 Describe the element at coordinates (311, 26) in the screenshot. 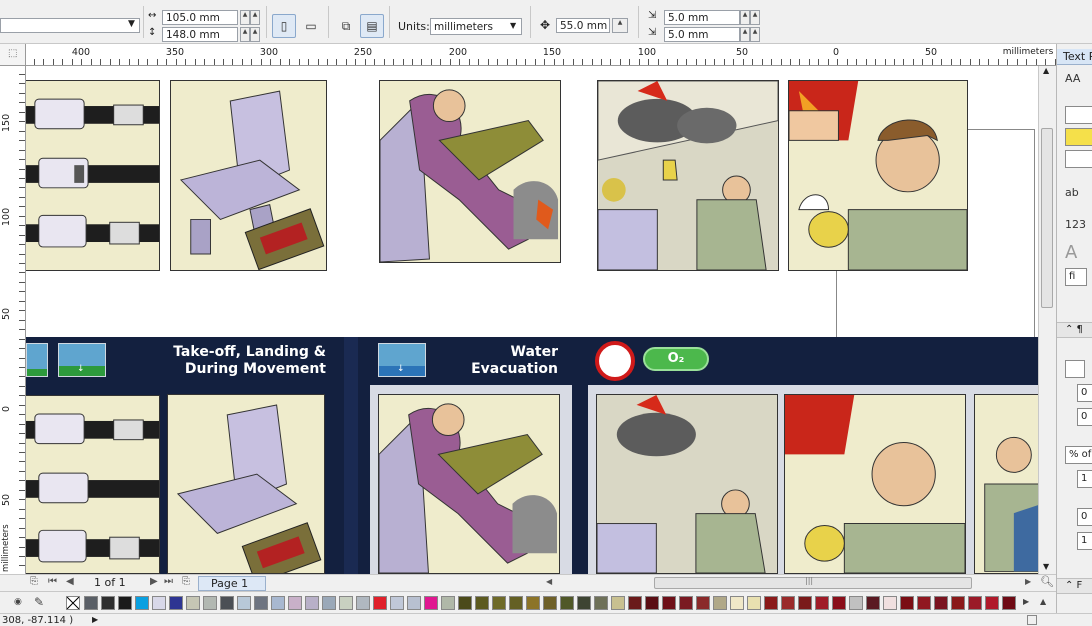

I see `landscape-icon: ▭` at that location.